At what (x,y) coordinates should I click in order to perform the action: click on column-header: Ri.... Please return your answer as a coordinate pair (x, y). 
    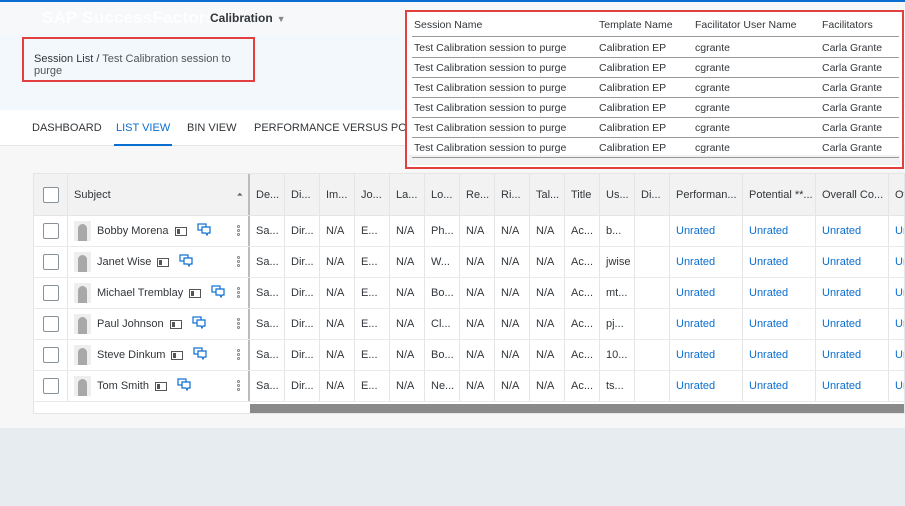
    Looking at the image, I should click on (512, 194).